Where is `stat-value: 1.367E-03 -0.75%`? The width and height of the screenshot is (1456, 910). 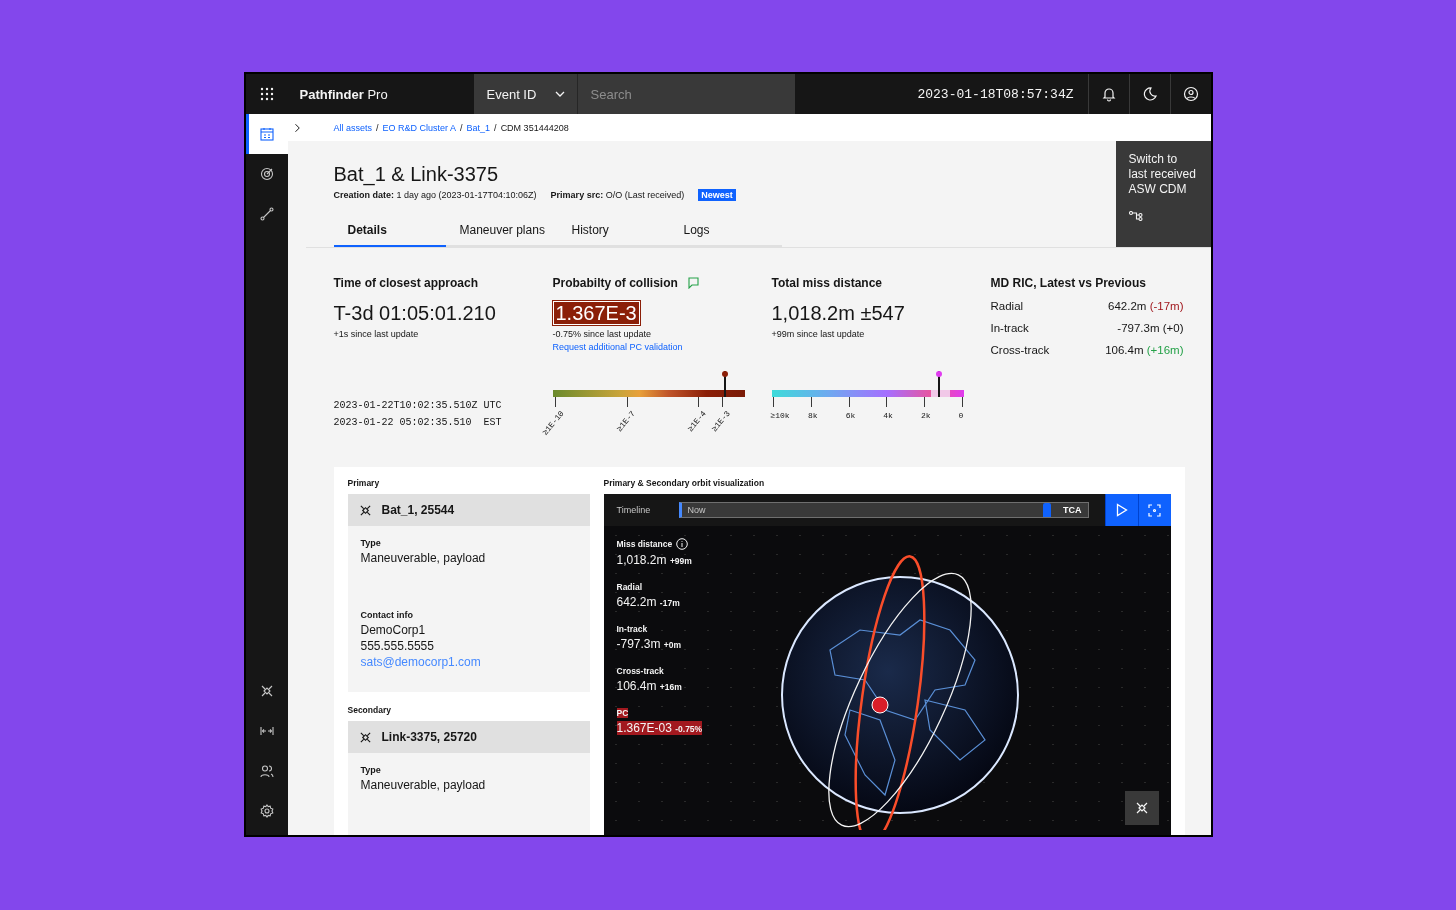
stat-value: 1.367E-03 -0.75% is located at coordinates (659, 728).